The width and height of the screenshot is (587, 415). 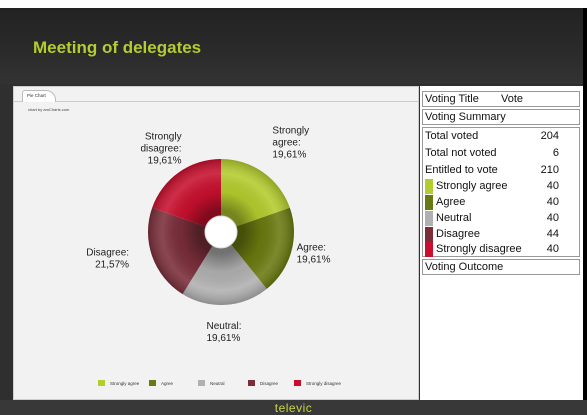 What do you see at coordinates (117, 47) in the screenshot?
I see `app-title: Meeting of delegates` at bounding box center [117, 47].